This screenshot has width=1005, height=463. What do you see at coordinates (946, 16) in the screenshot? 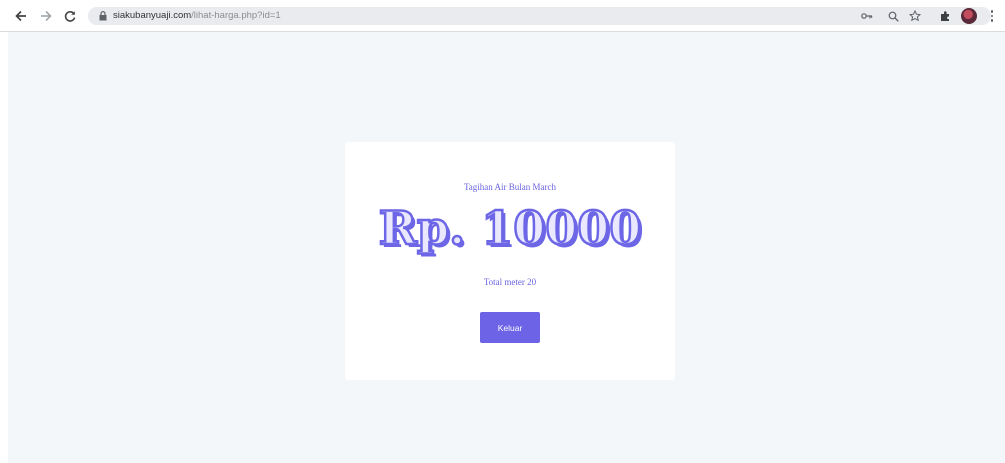
I see `extensions-puzzle-icon` at bounding box center [946, 16].